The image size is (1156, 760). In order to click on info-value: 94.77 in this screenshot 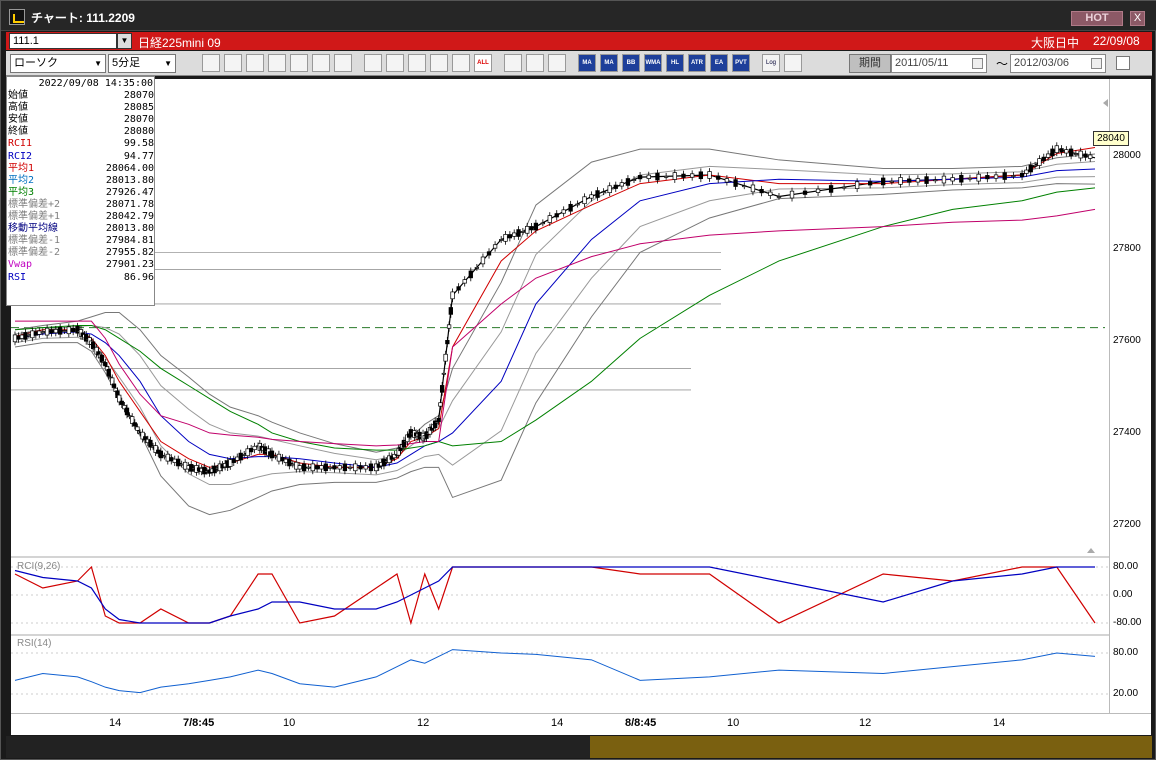, I will do `click(138, 156)`.